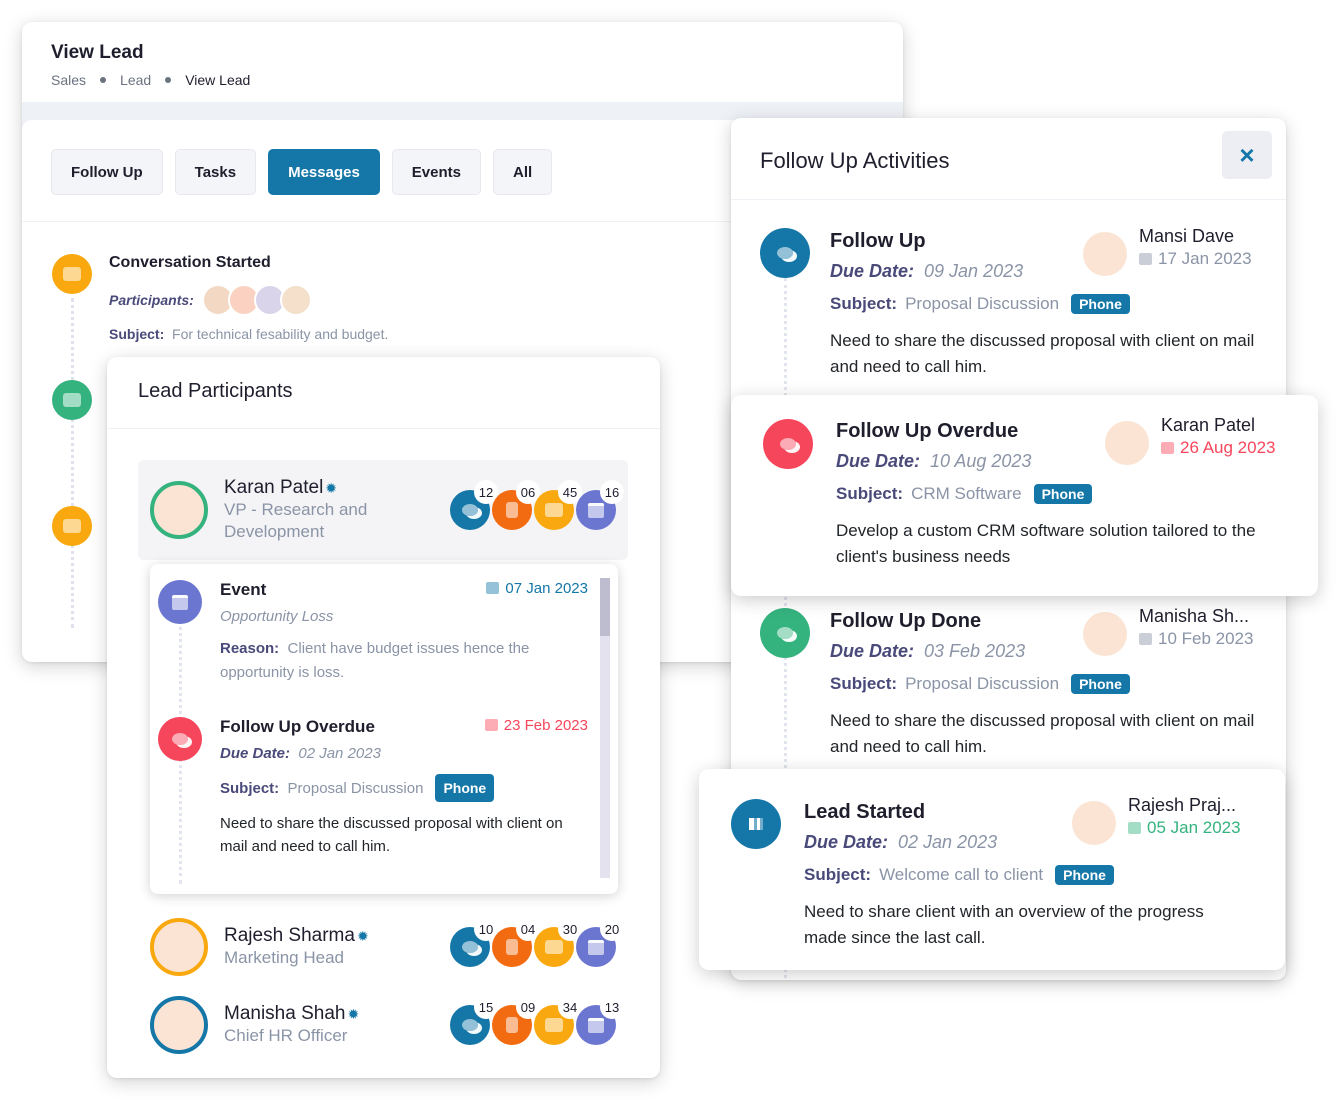  I want to click on follow-up-activities-title: Follow Up Activities, so click(855, 160).